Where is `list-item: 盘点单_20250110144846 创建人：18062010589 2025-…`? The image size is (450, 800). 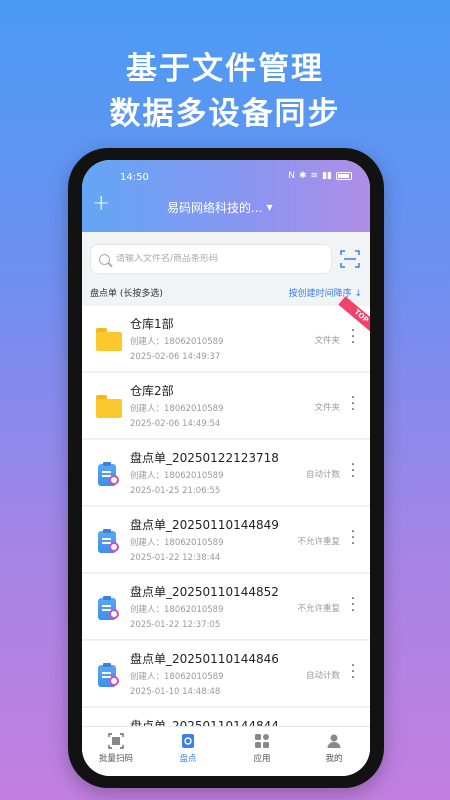
list-item: 盘点单_20250110144846 创建人：18062010589 2025-… is located at coordinates (226, 674).